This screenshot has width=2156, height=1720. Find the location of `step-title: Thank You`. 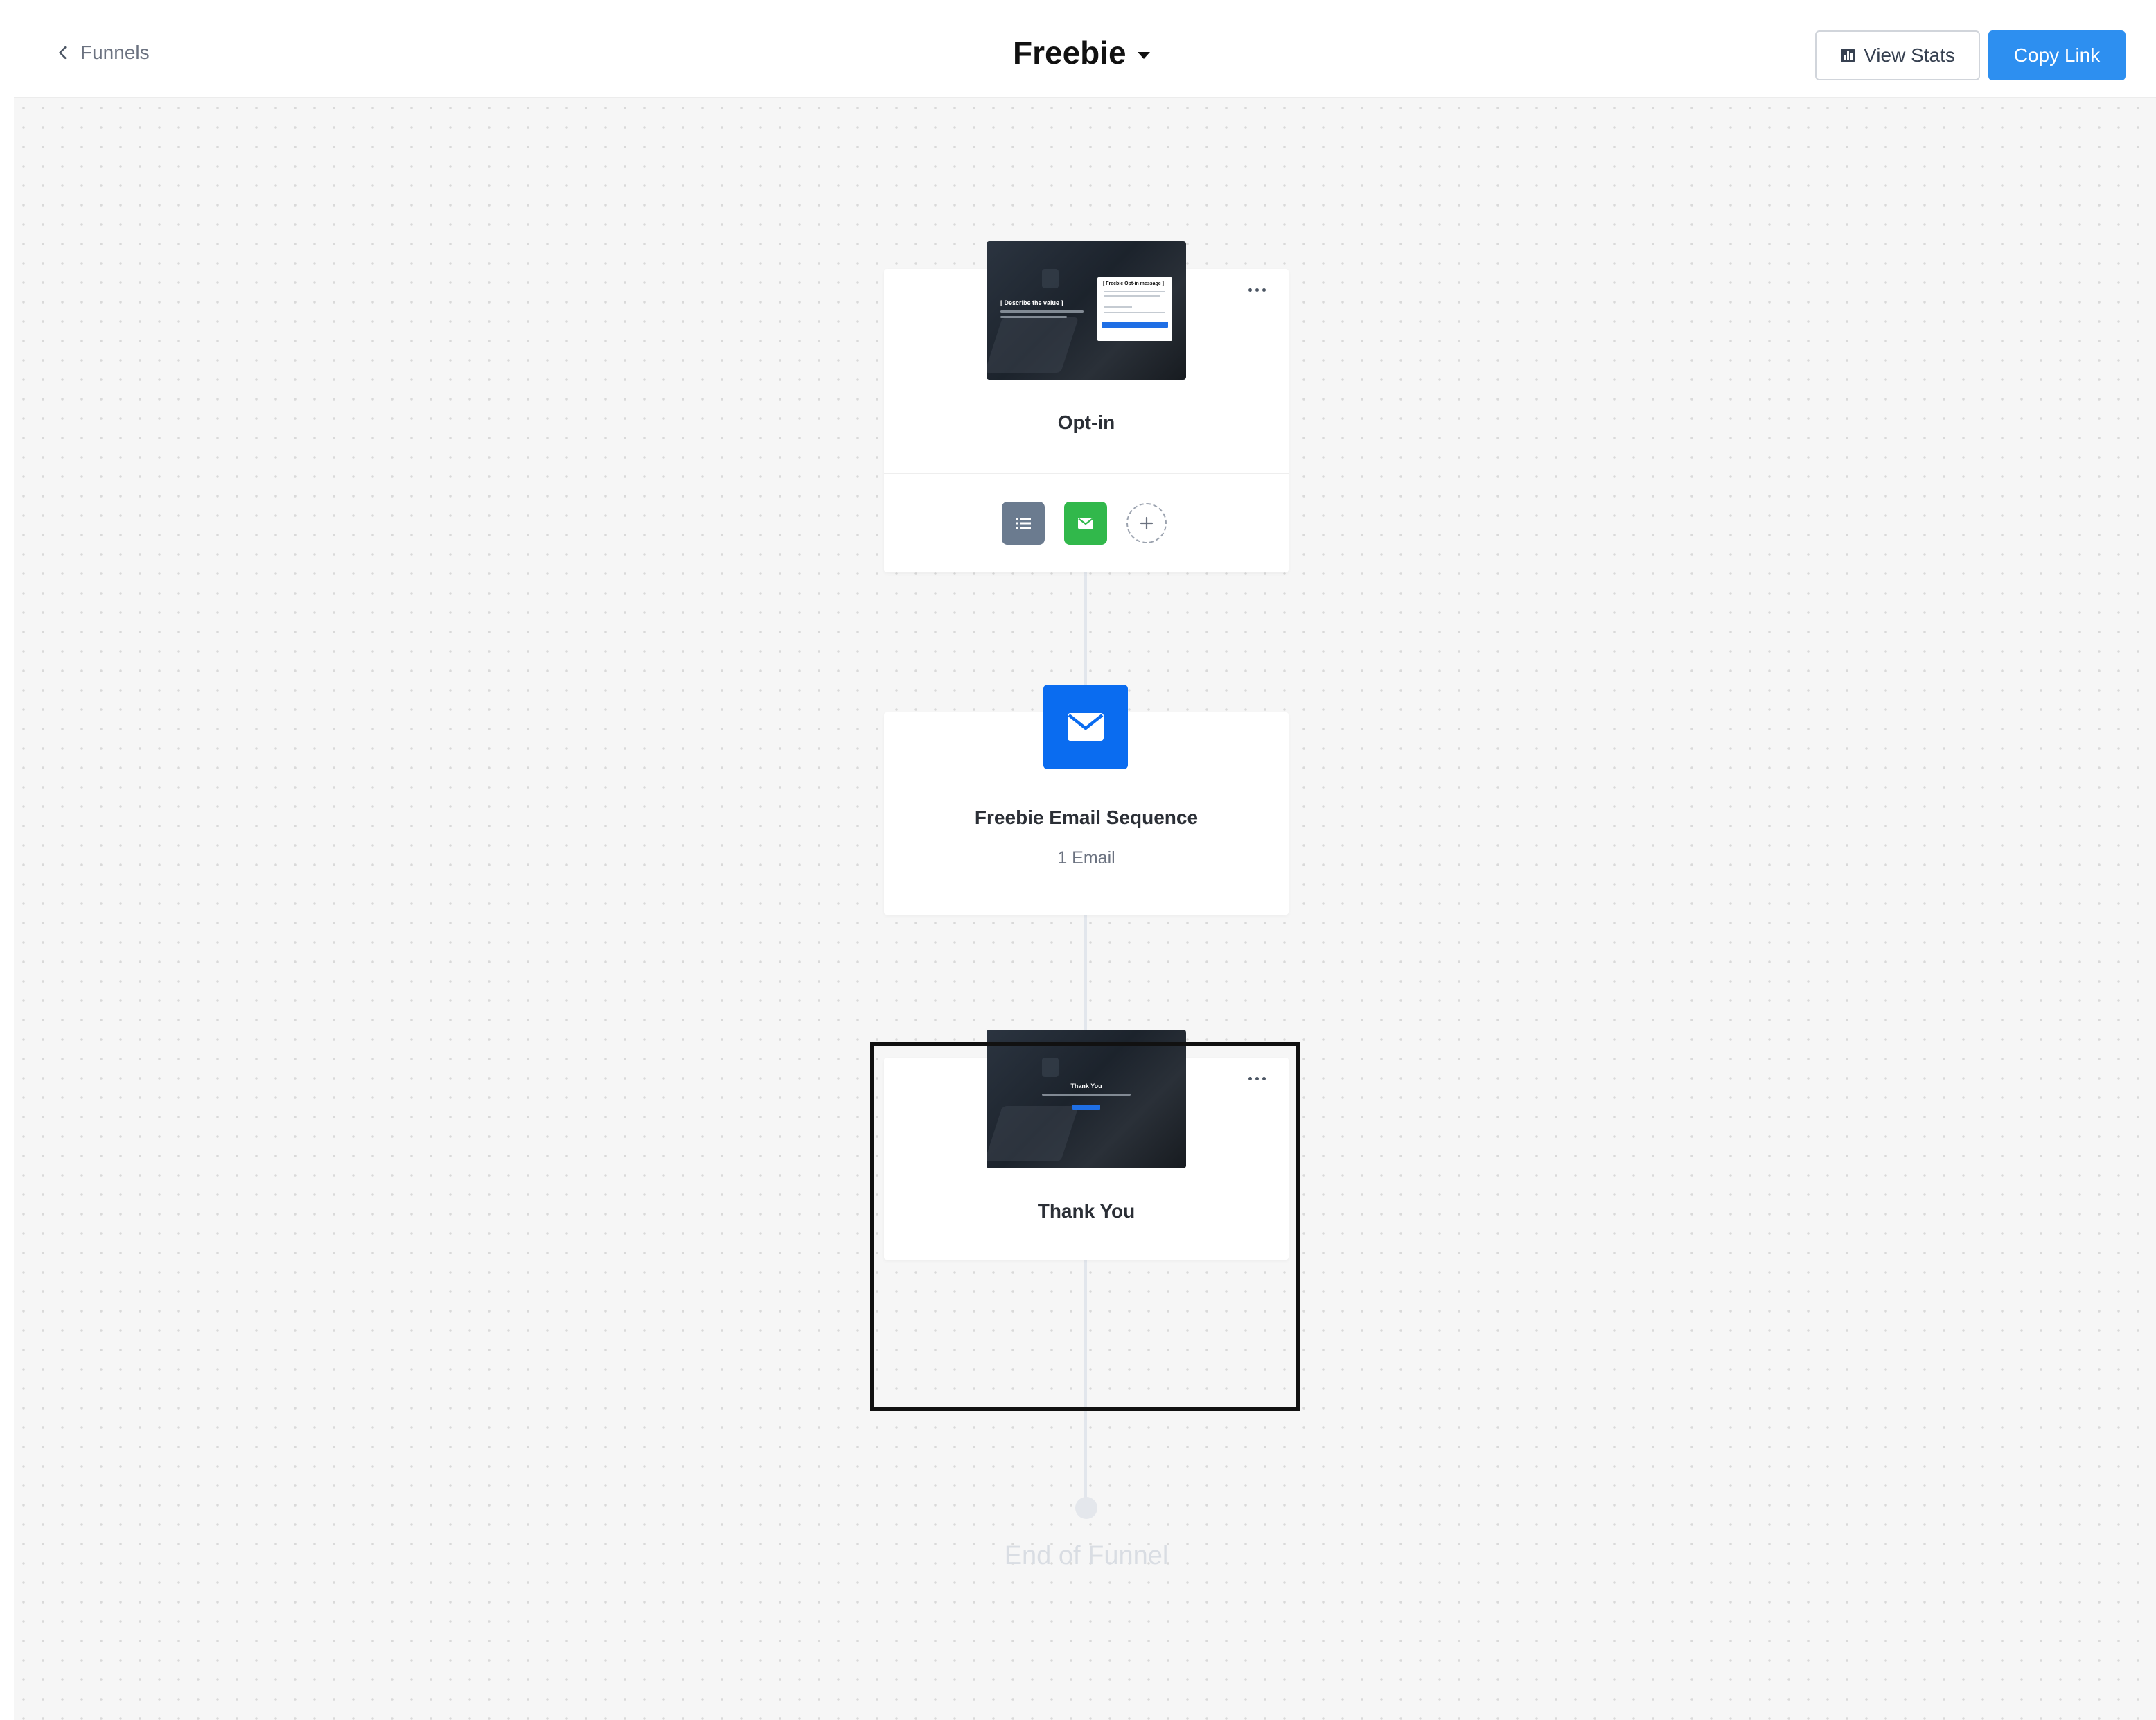

step-title: Thank You is located at coordinates (1087, 1211).